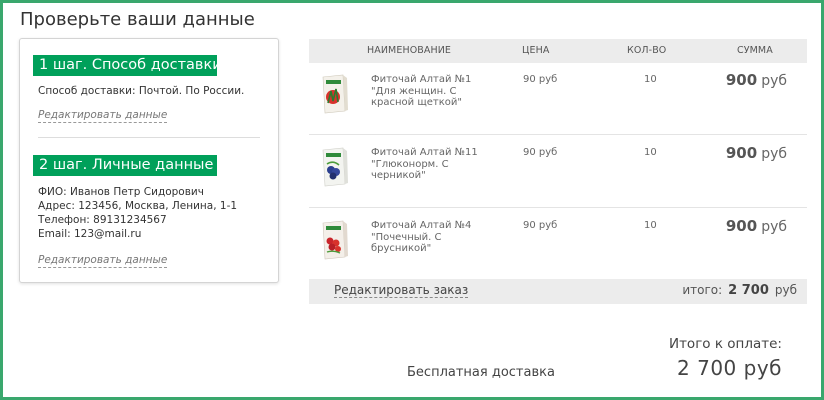 The height and width of the screenshot is (400, 824). Describe the element at coordinates (725, 344) in the screenshot. I see `pay-total-label: Итого к оплате:` at that location.